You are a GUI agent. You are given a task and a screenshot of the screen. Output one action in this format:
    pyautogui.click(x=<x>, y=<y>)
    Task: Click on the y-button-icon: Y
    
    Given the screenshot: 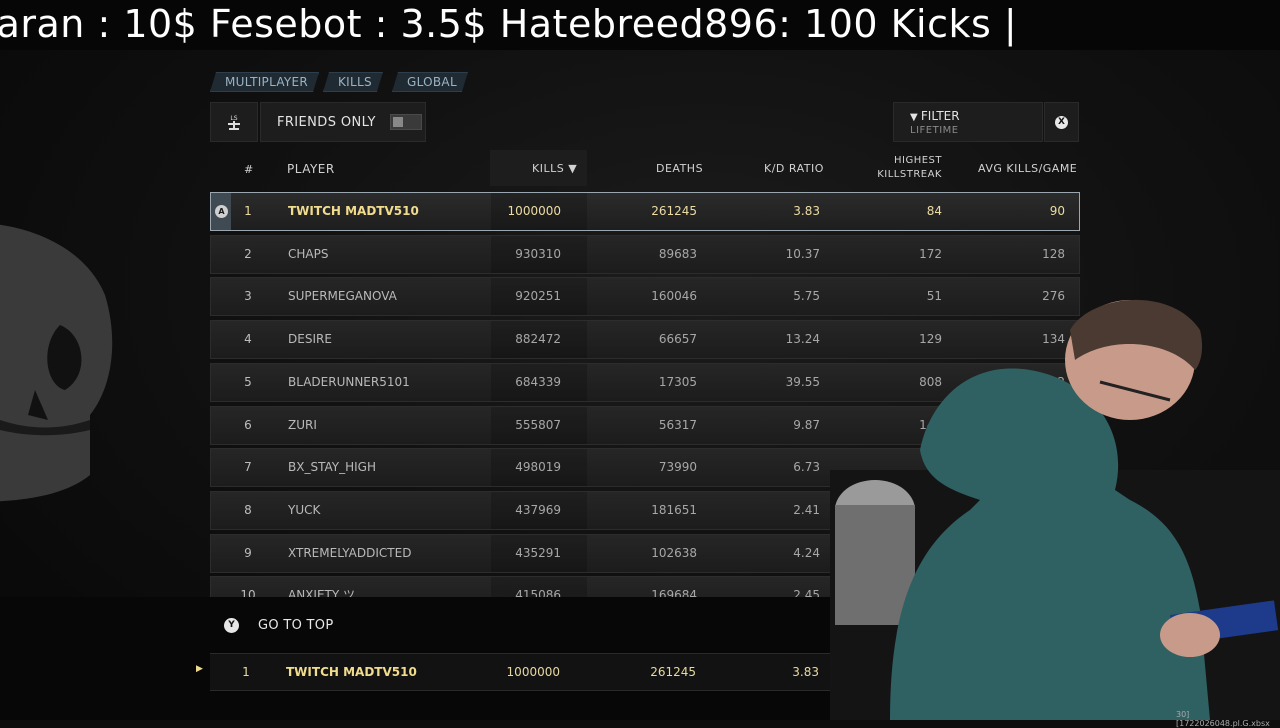 What is the action you would take?
    pyautogui.click(x=231, y=625)
    